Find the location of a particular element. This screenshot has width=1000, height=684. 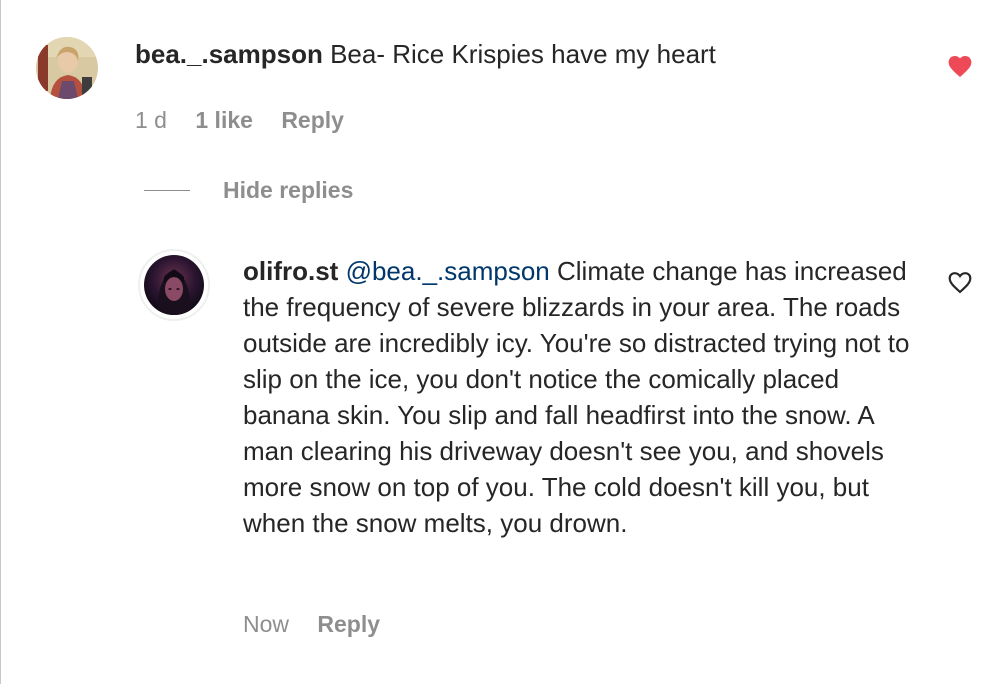

reply-timestamp: Now is located at coordinates (266, 624).